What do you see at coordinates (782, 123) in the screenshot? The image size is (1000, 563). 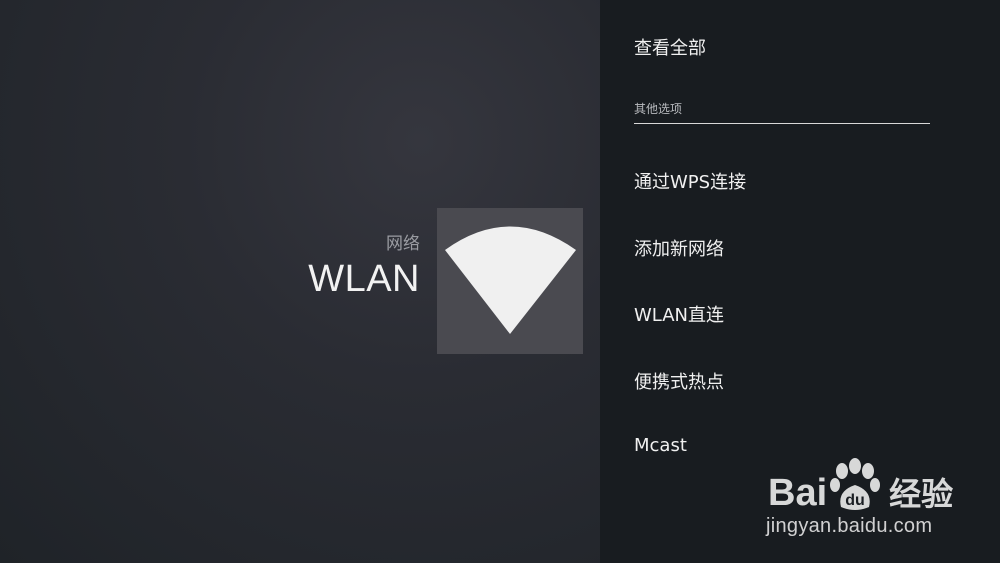 I see `section-divider` at bounding box center [782, 123].